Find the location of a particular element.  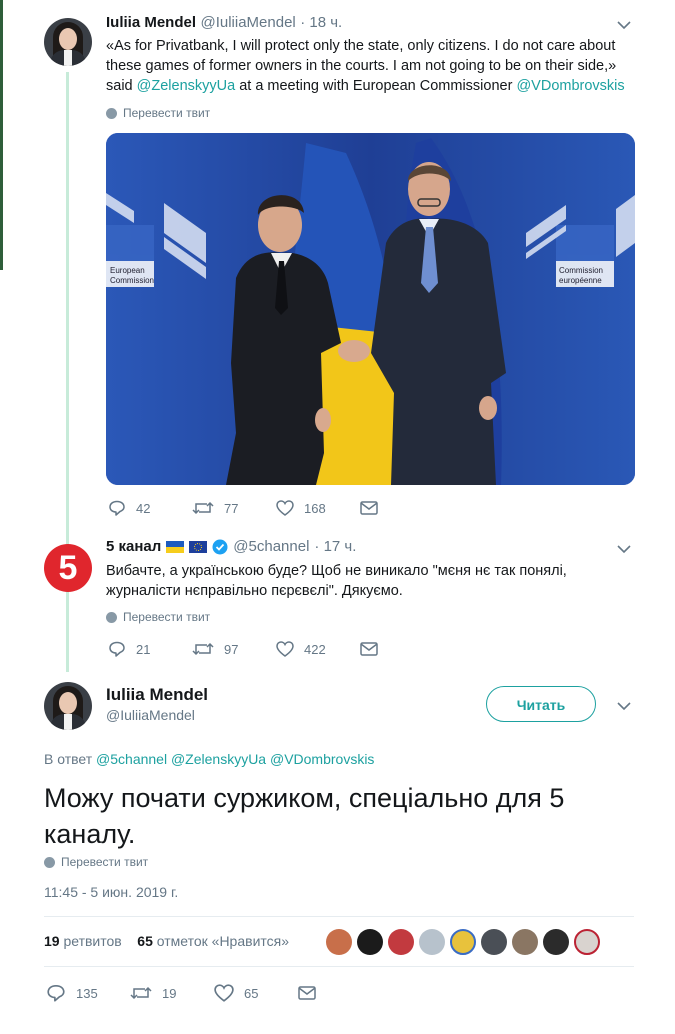

tweet-time: · 17 ч. is located at coordinates (335, 546).